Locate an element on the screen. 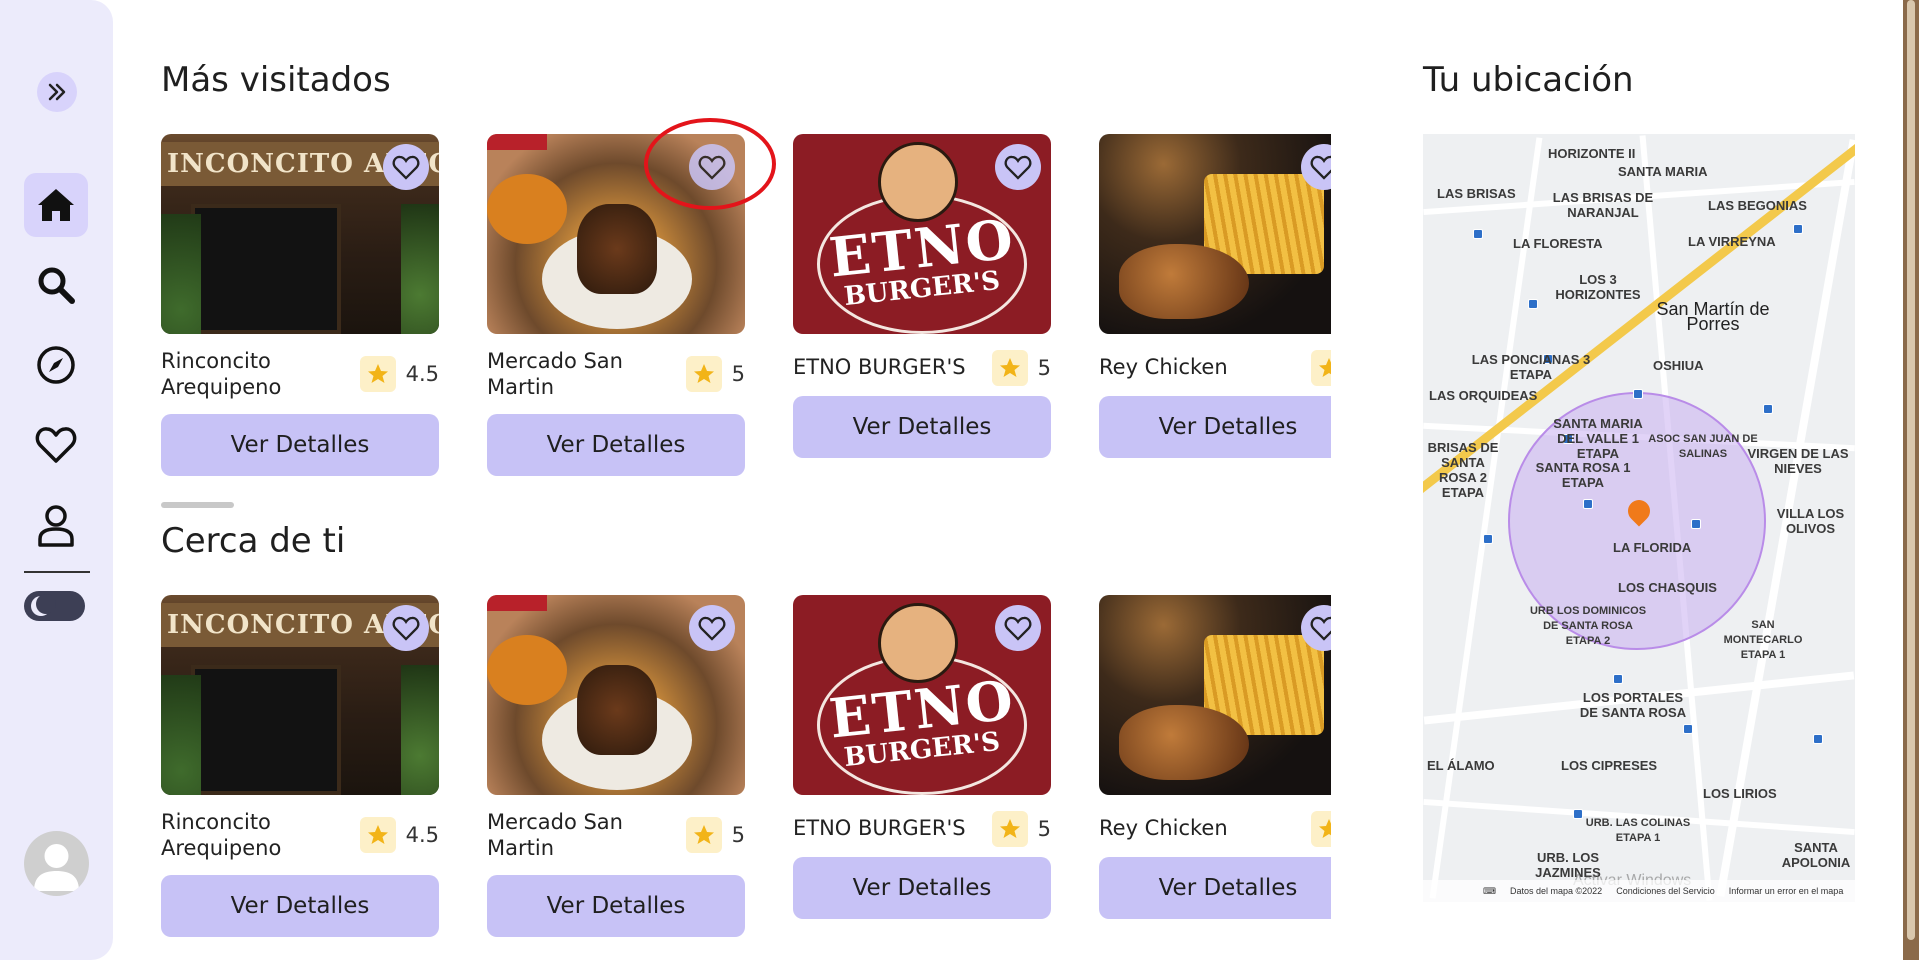 The image size is (1919, 960). restaurant-name: Rinconcito Arequipeno is located at coordinates (221, 835).